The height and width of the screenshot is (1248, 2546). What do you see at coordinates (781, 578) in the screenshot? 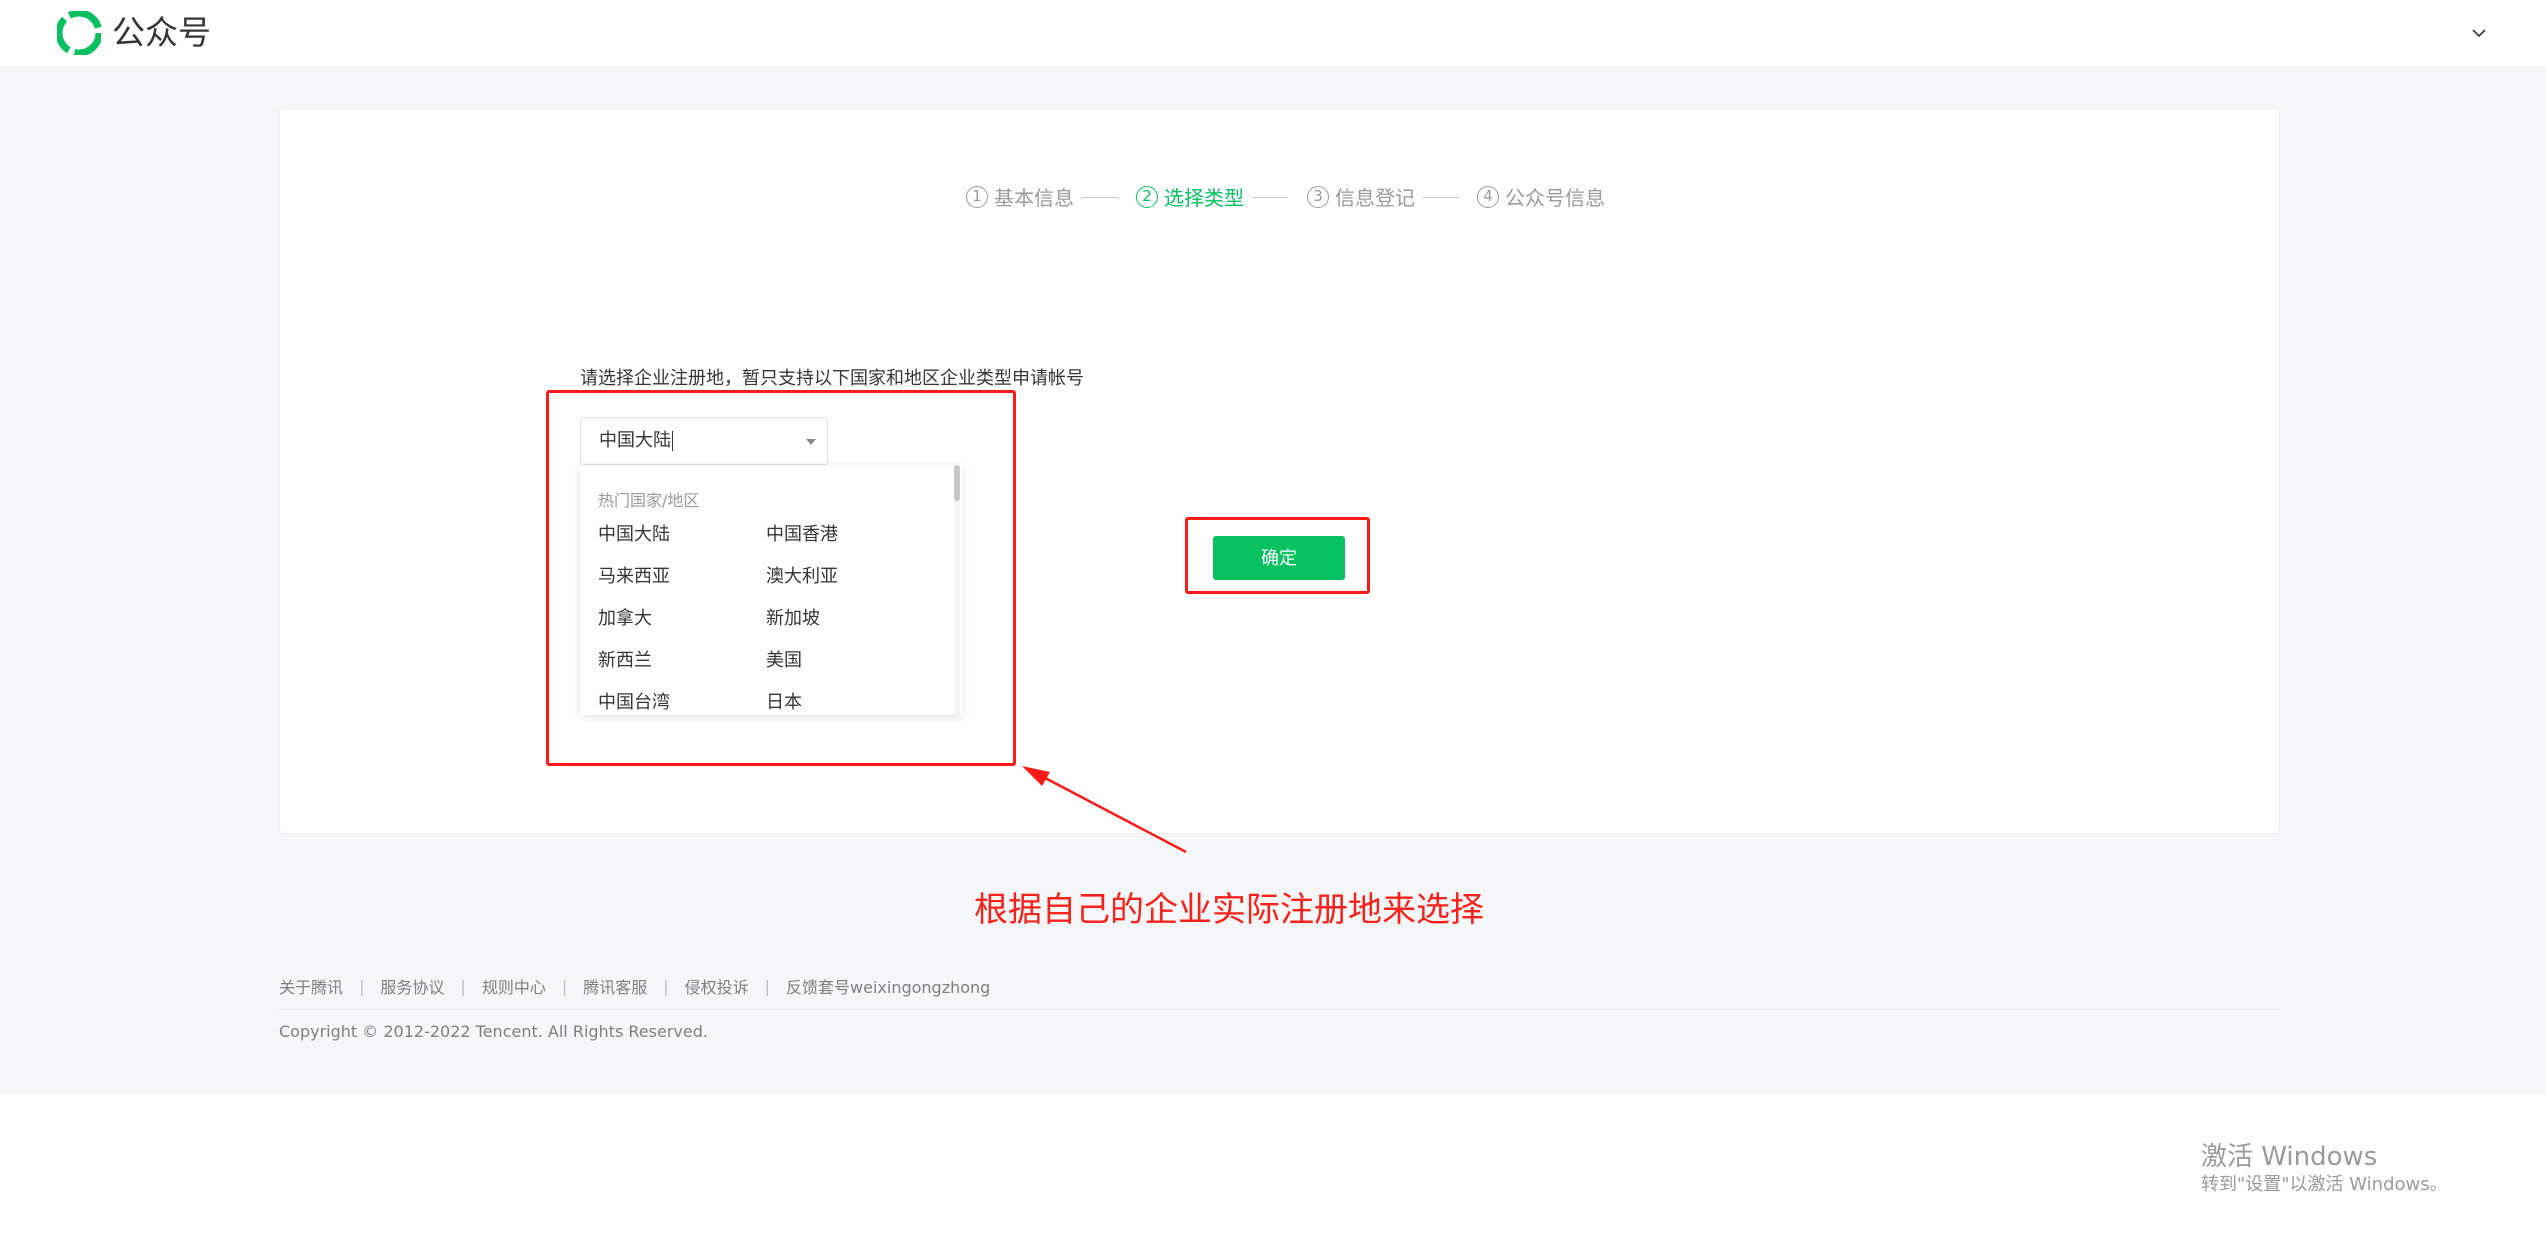
I see `highlight-box-region` at bounding box center [781, 578].